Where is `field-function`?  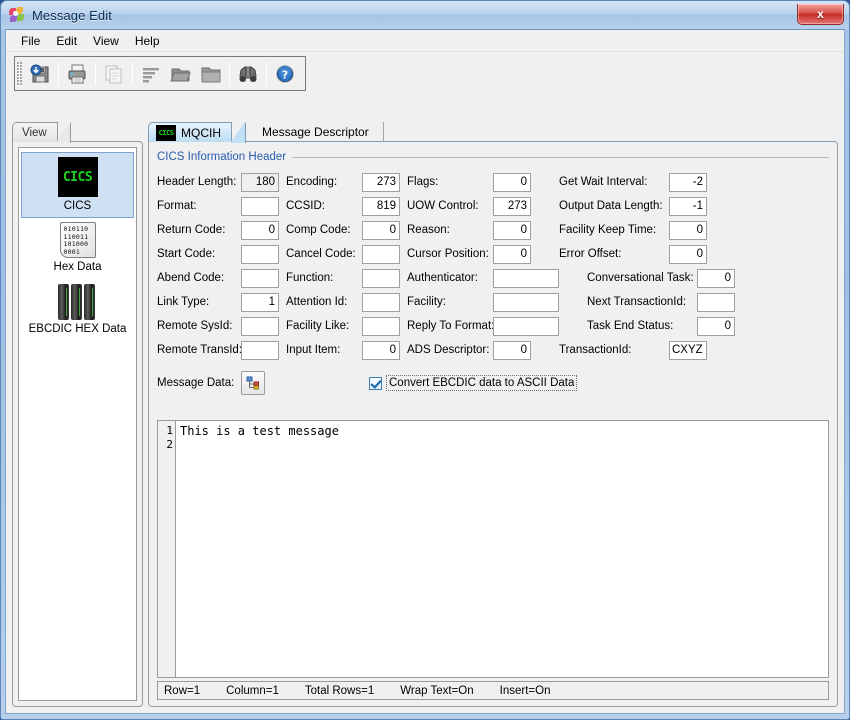
field-function is located at coordinates (381, 278).